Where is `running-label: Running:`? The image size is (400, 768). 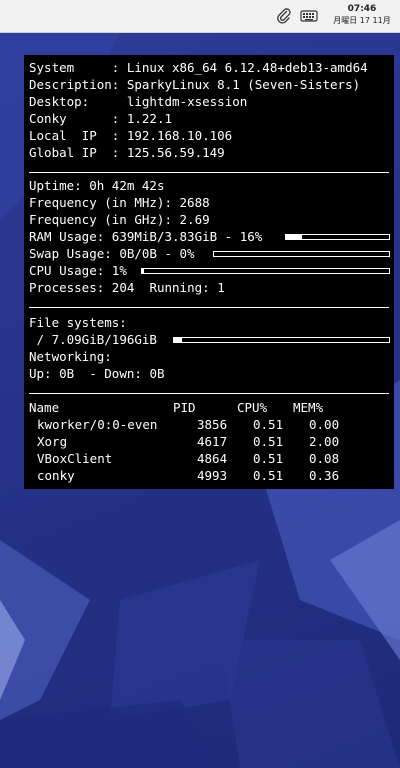 running-label: Running: is located at coordinates (179, 287).